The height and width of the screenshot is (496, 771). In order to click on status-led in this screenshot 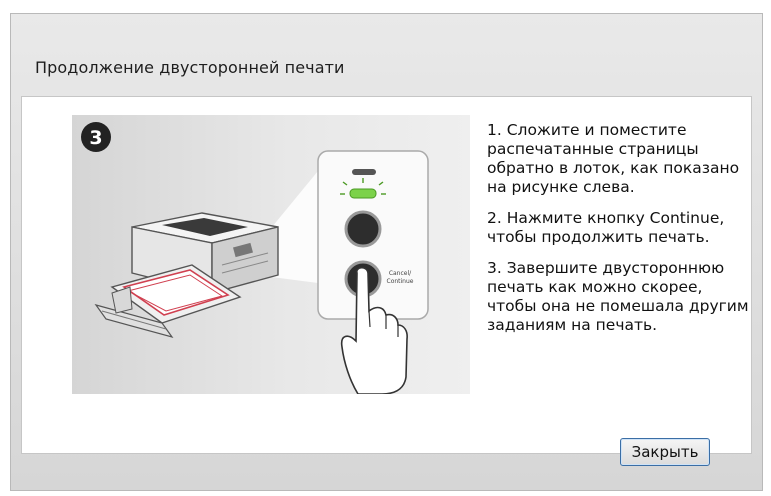, I will do `click(364, 172)`.